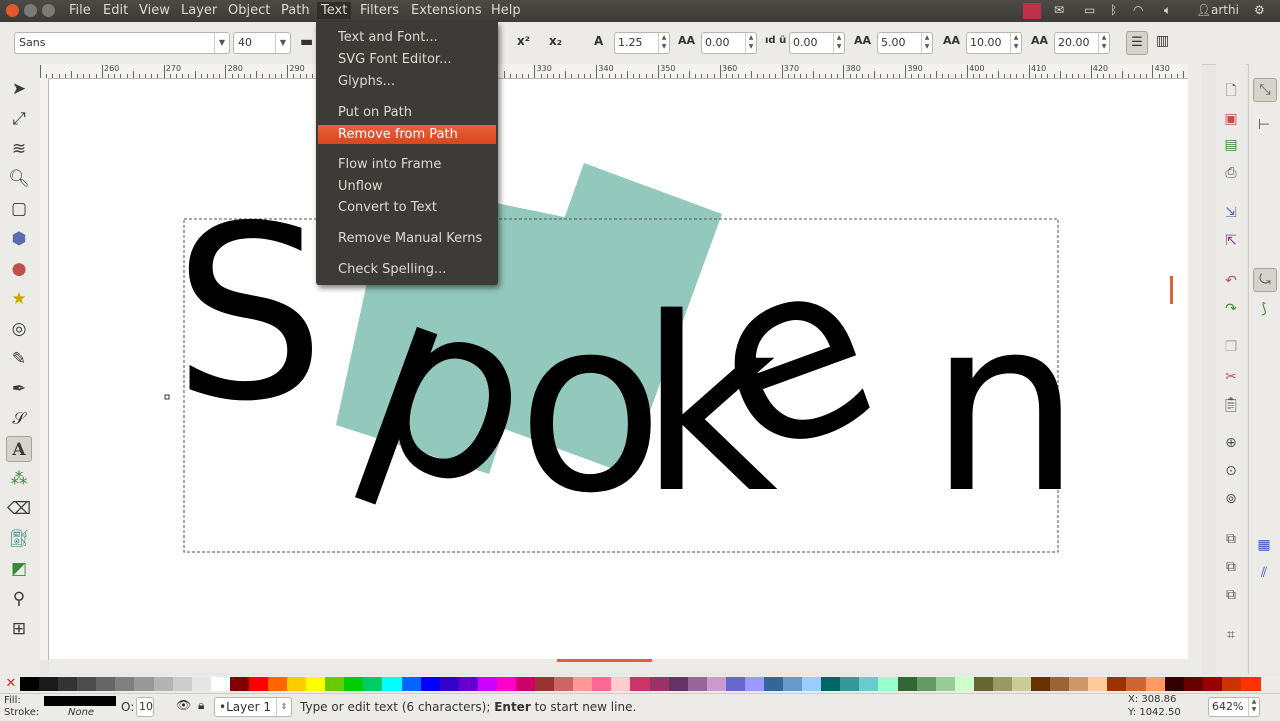 The image size is (1280, 721). I want to click on rotation-input: 20.00 ▲ ▼, so click(1082, 43).